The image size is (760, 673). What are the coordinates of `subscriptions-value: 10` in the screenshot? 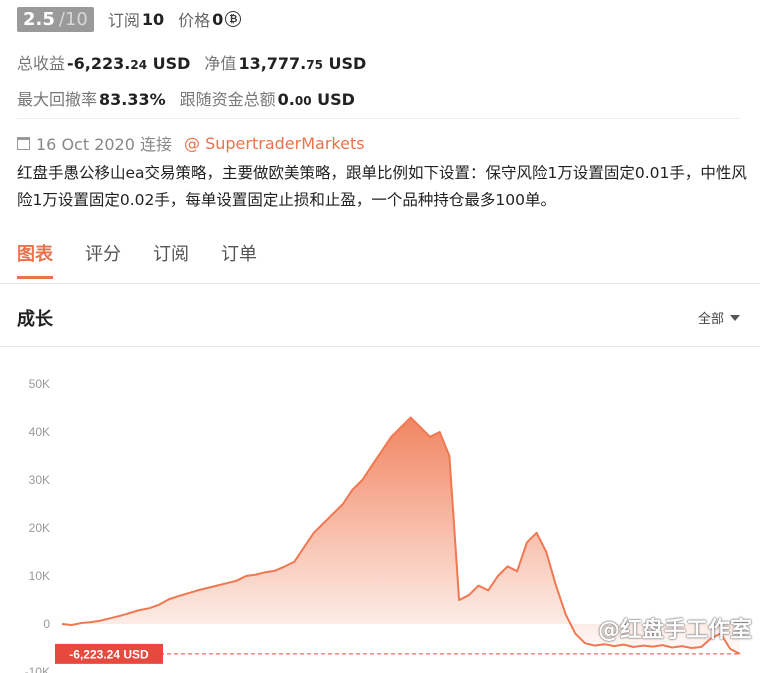 It's located at (153, 19).